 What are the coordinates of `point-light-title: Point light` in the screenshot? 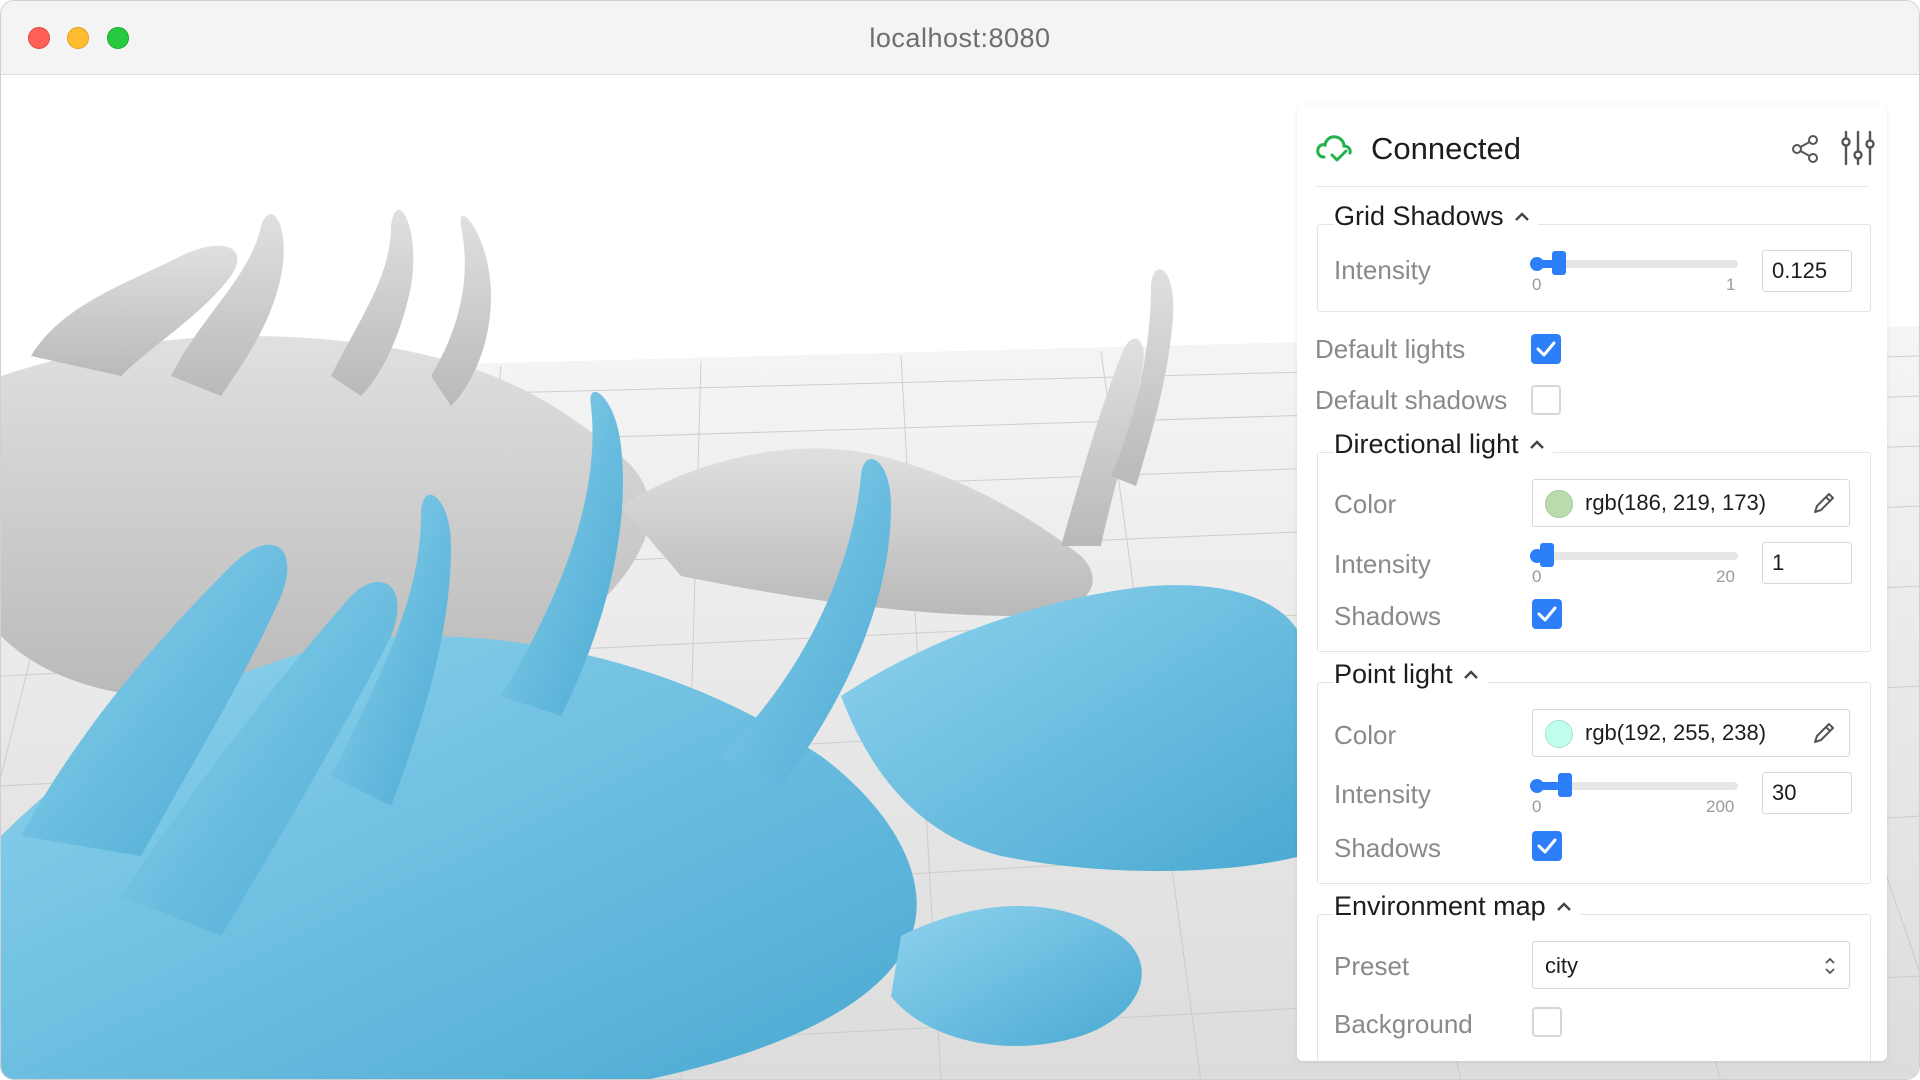 It's located at (1410, 674).